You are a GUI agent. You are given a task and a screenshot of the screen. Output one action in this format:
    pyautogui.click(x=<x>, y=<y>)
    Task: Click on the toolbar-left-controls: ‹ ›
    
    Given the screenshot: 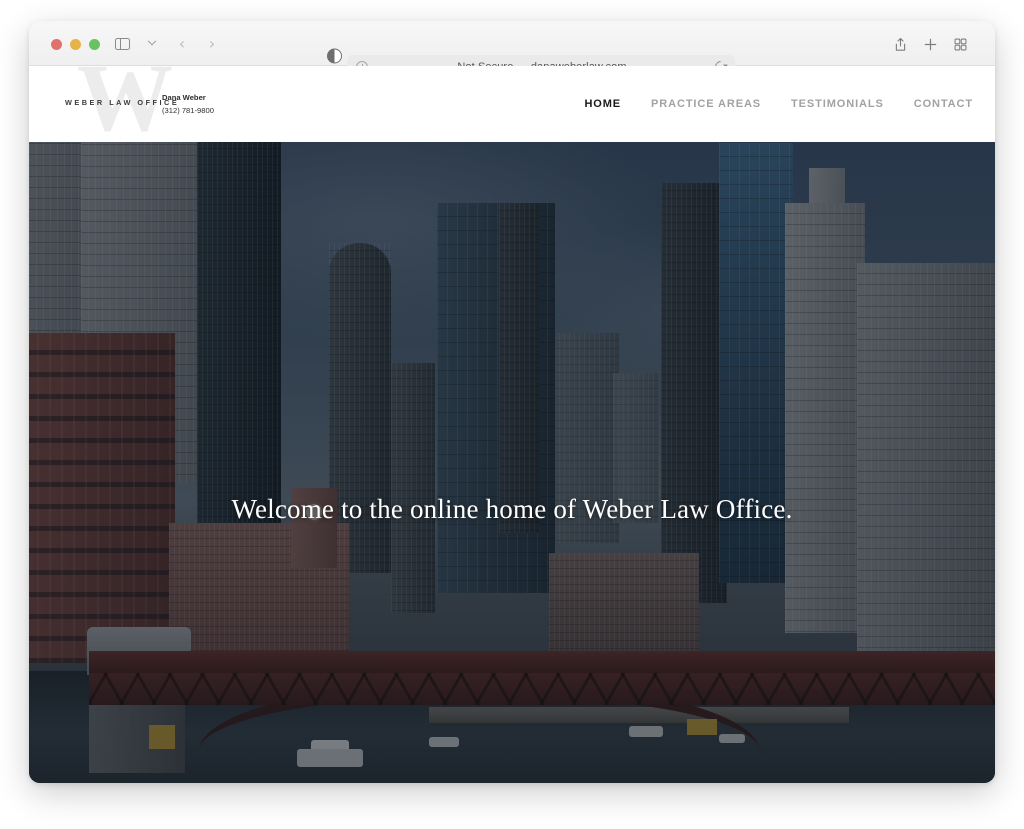 What is the action you would take?
    pyautogui.click(x=167, y=44)
    